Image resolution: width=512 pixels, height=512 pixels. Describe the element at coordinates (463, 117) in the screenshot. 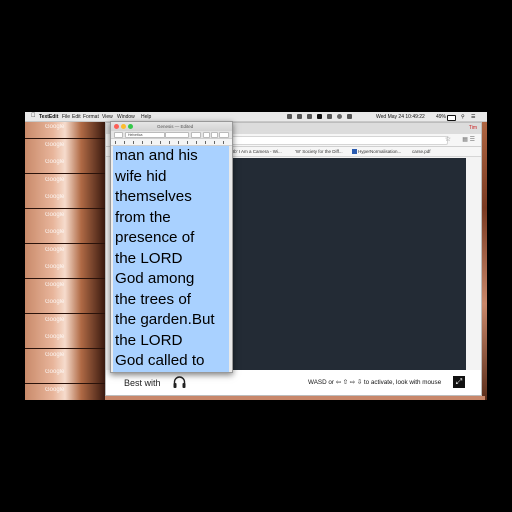

I see `search-icon: ⚲` at that location.